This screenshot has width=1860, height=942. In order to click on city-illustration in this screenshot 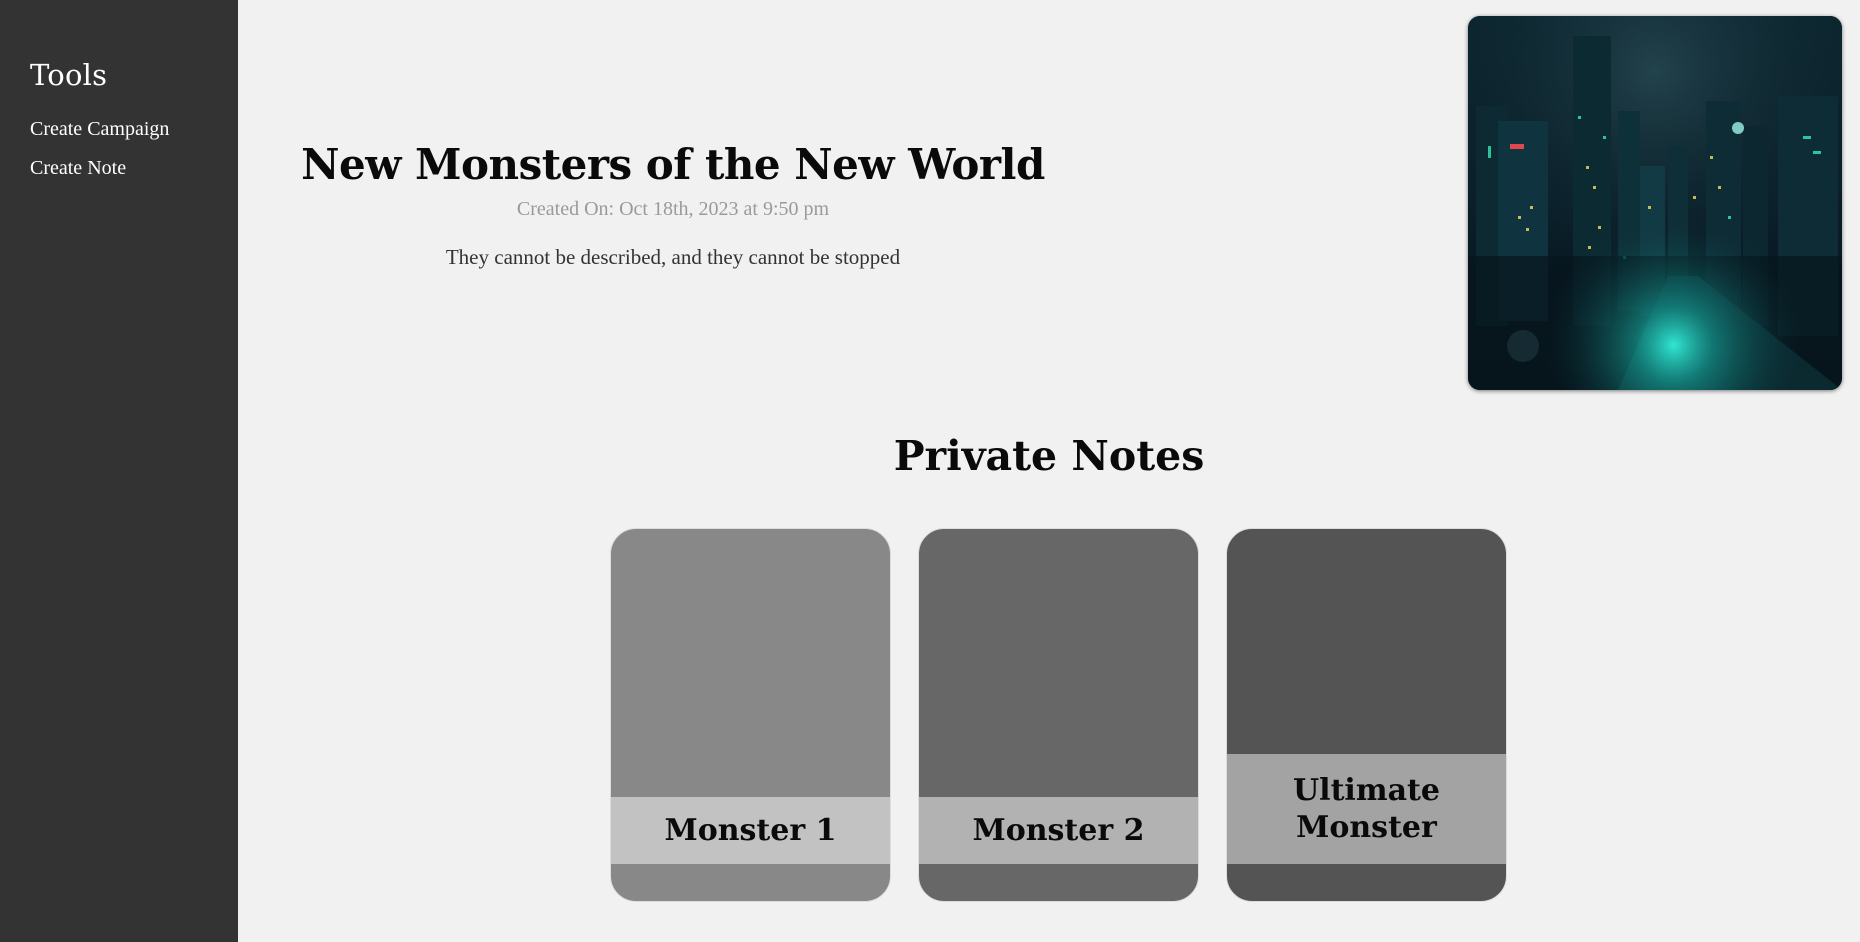, I will do `click(1655, 203)`.